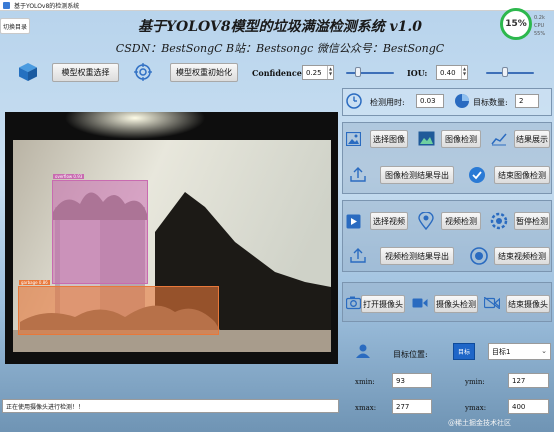  I want to click on xmin-label: xmin:, so click(365, 382).